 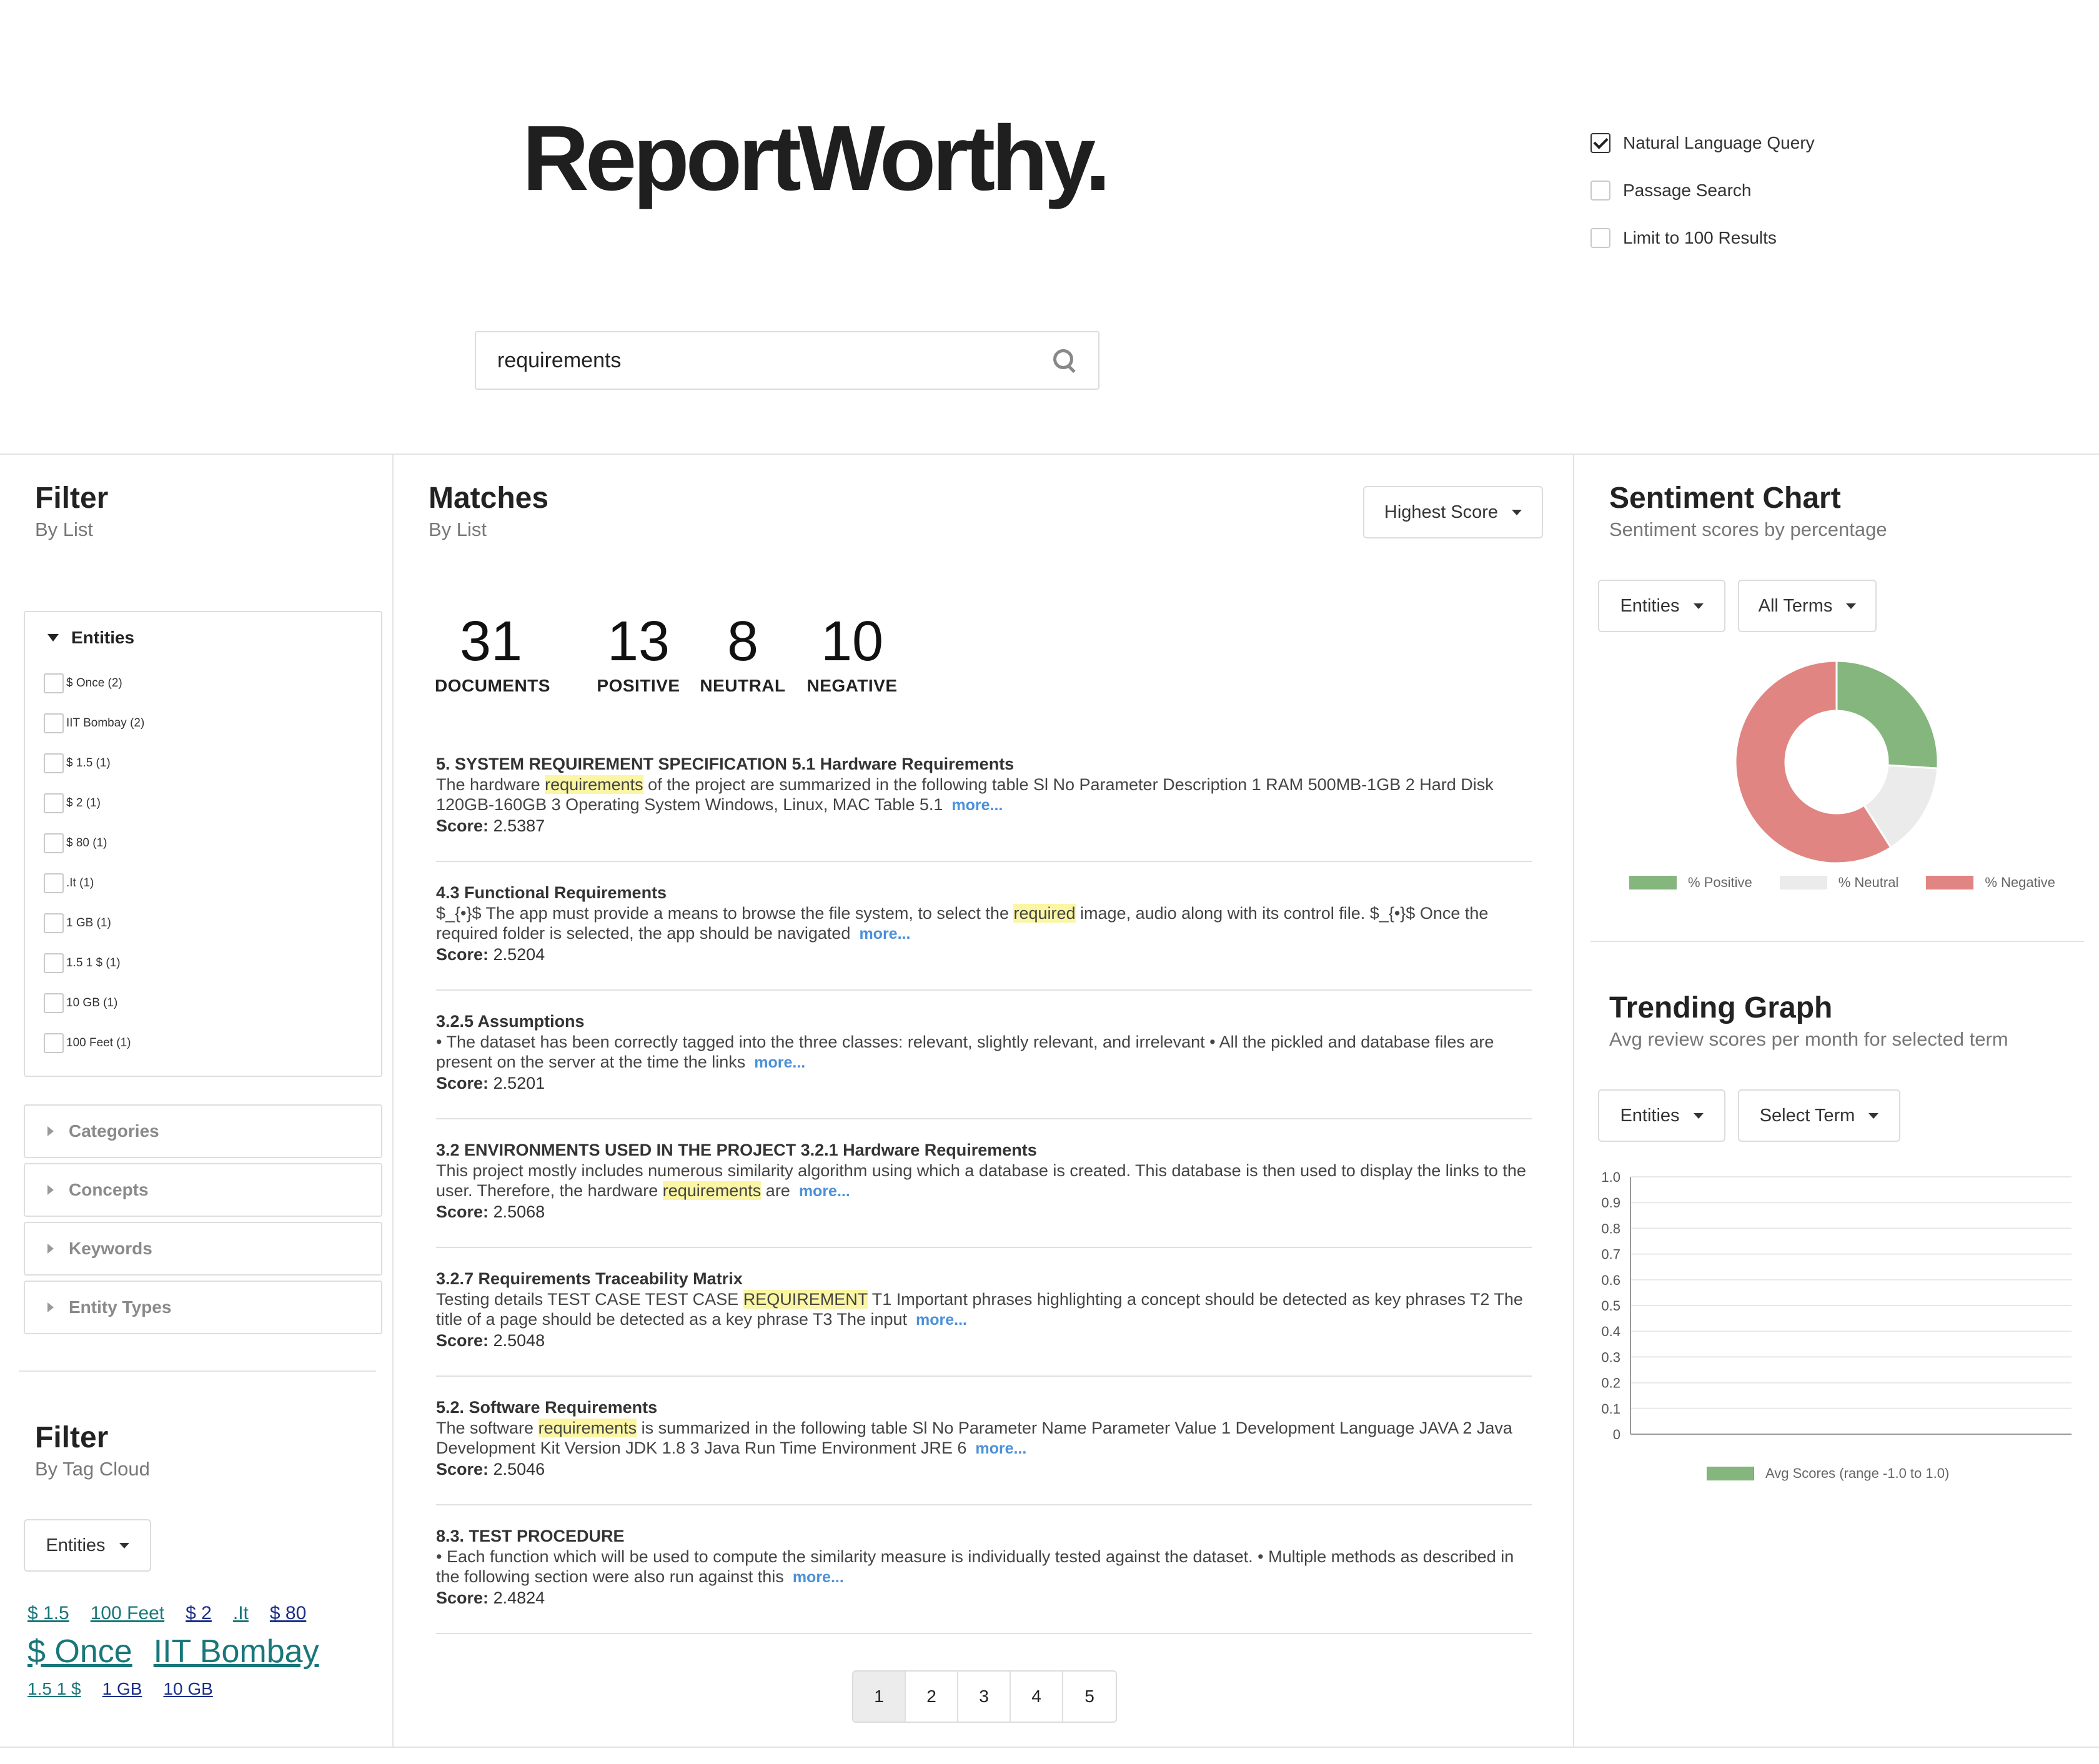 What do you see at coordinates (1600, 143) in the screenshot?
I see `checkbox-checked-icon` at bounding box center [1600, 143].